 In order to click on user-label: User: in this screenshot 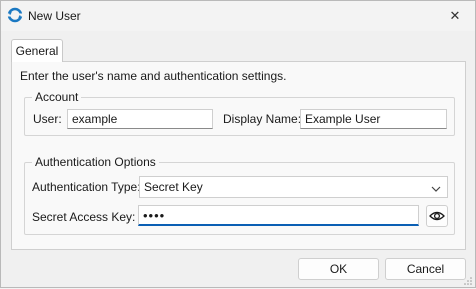, I will do `click(47, 119)`.